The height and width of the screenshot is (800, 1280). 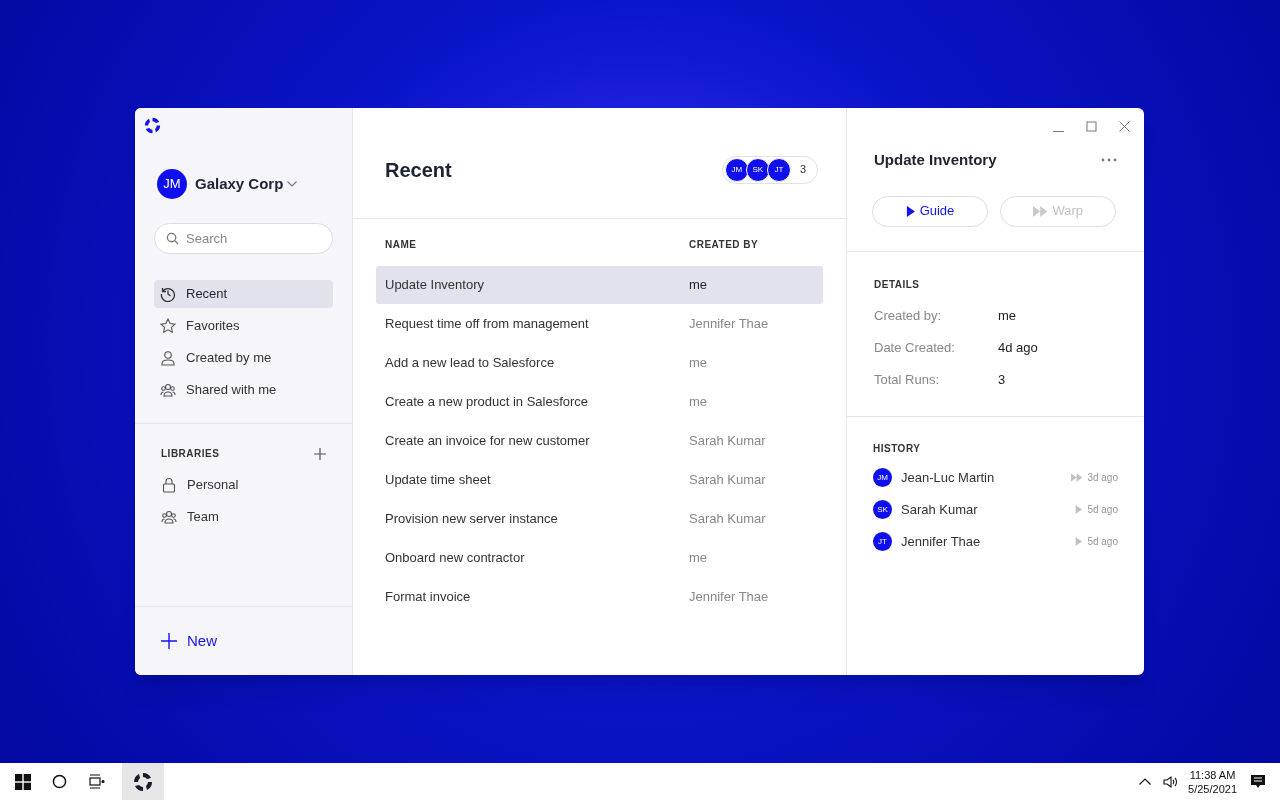 I want to click on history-time: 3d ago, so click(x=1102, y=478).